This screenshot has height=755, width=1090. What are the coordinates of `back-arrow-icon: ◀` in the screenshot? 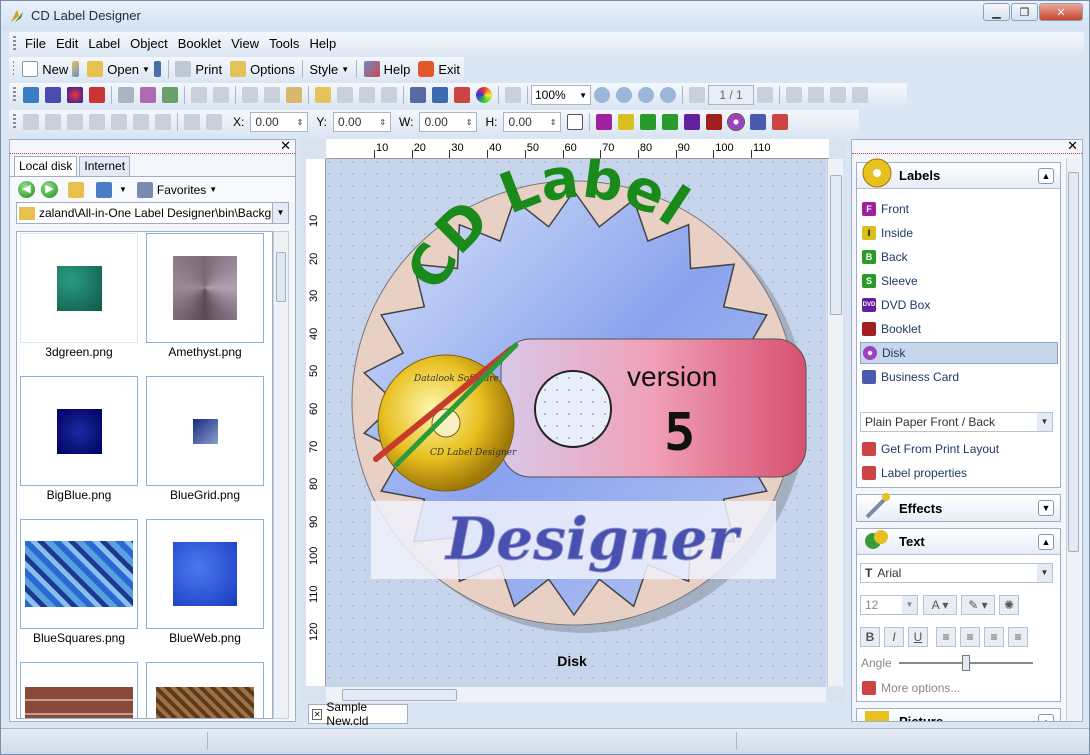 It's located at (26, 189).